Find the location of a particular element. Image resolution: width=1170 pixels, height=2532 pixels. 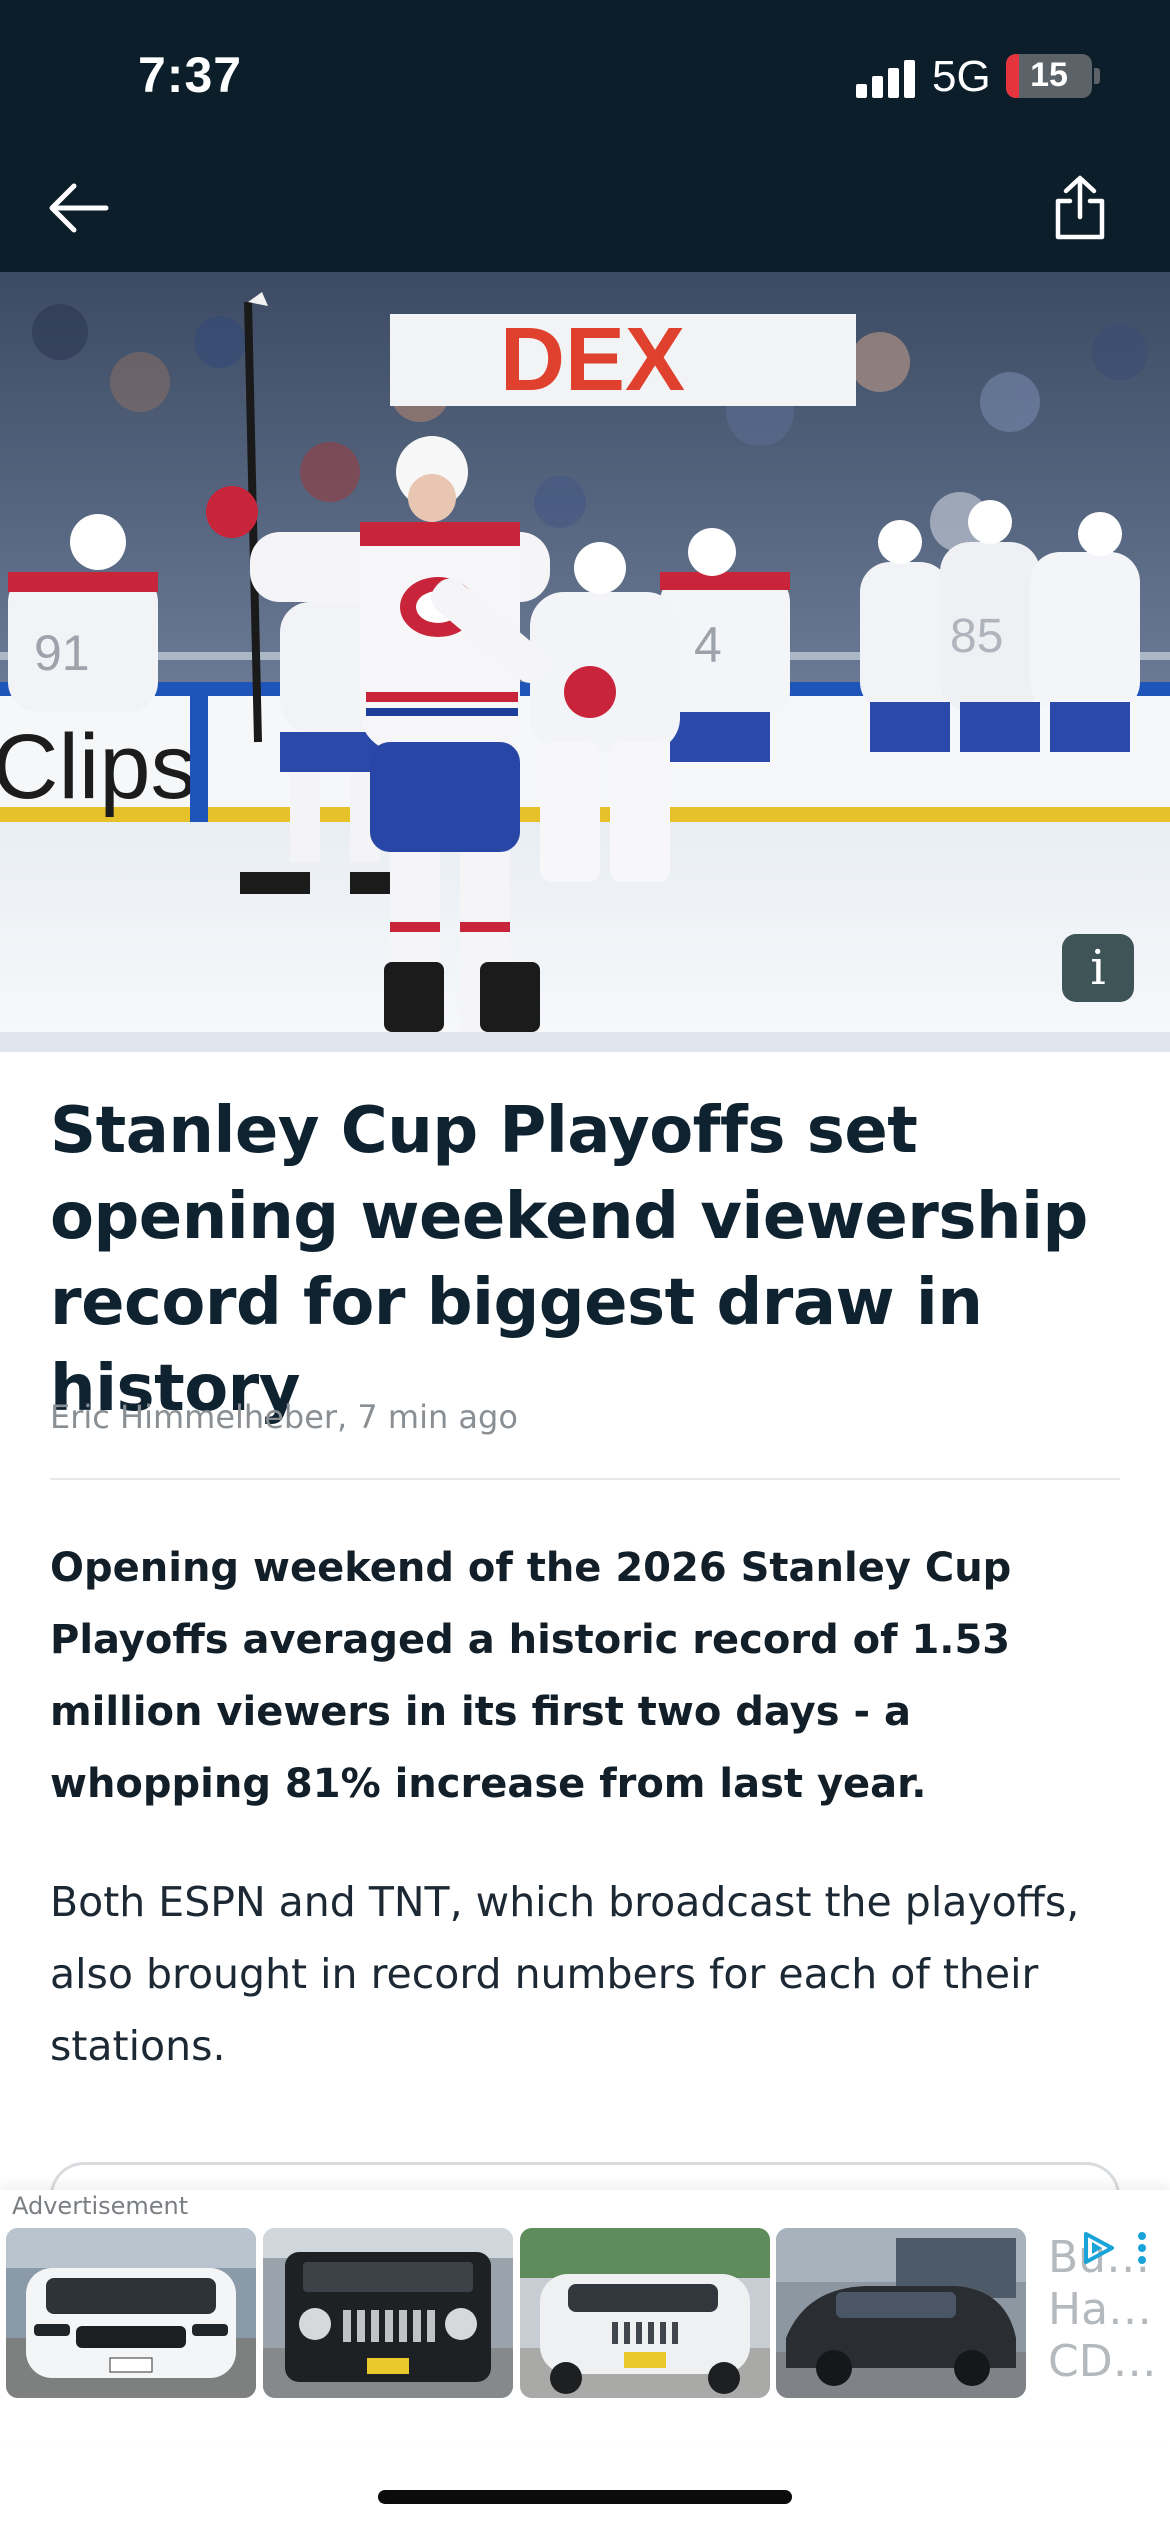

status-time: 7:37 is located at coordinates (190, 75).